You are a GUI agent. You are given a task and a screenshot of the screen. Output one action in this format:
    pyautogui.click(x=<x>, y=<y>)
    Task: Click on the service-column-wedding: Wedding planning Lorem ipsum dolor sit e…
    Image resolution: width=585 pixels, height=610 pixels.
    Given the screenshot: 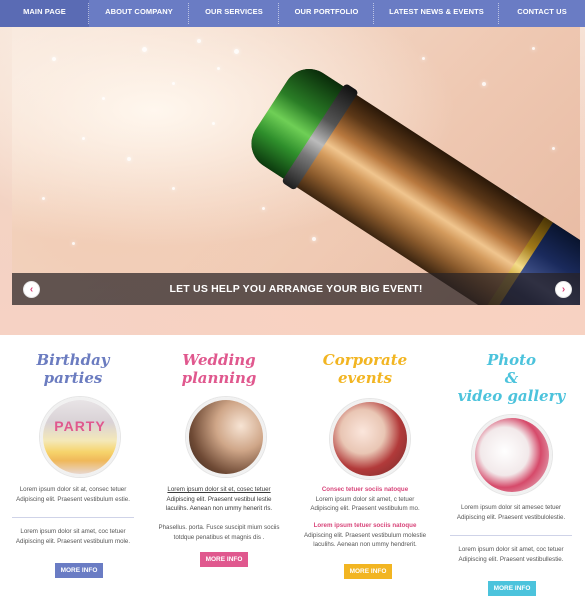 What is the action you would take?
    pyautogui.click(x=219, y=472)
    